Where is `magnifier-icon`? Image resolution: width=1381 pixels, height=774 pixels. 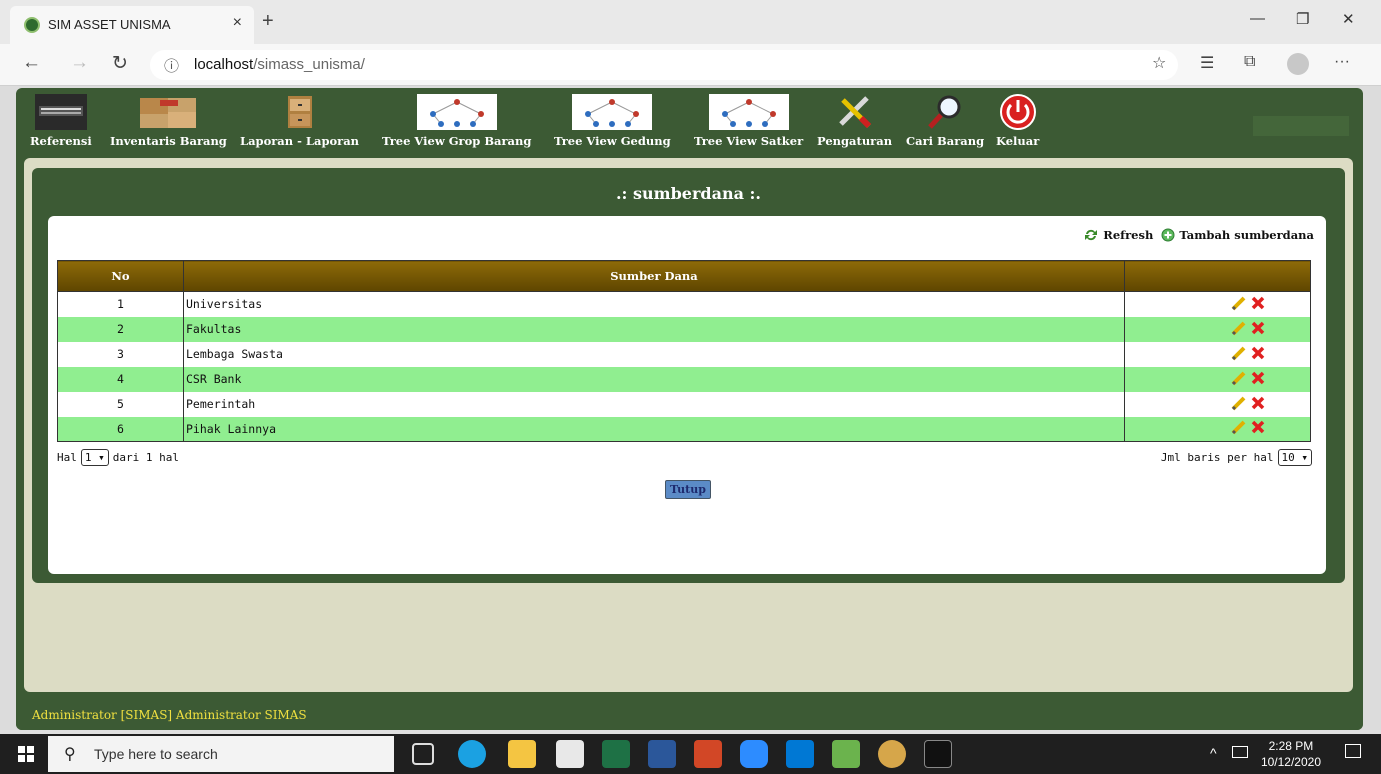
magnifier-icon is located at coordinates (944, 112).